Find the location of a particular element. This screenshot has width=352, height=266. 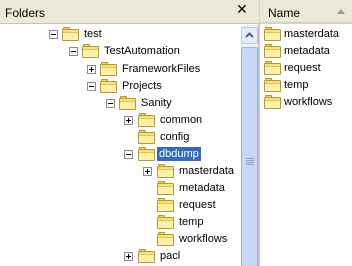

tree-item-label: request is located at coordinates (197, 205).